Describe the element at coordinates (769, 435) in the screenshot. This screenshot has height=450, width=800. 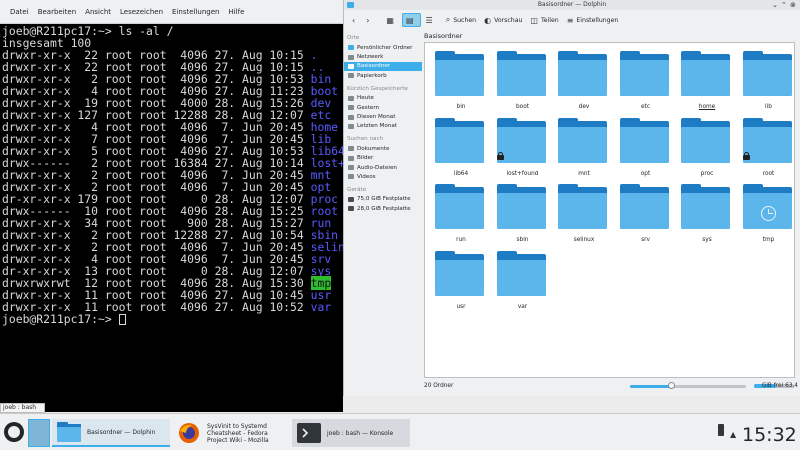
I see `digital-clock: 15:32` at that location.